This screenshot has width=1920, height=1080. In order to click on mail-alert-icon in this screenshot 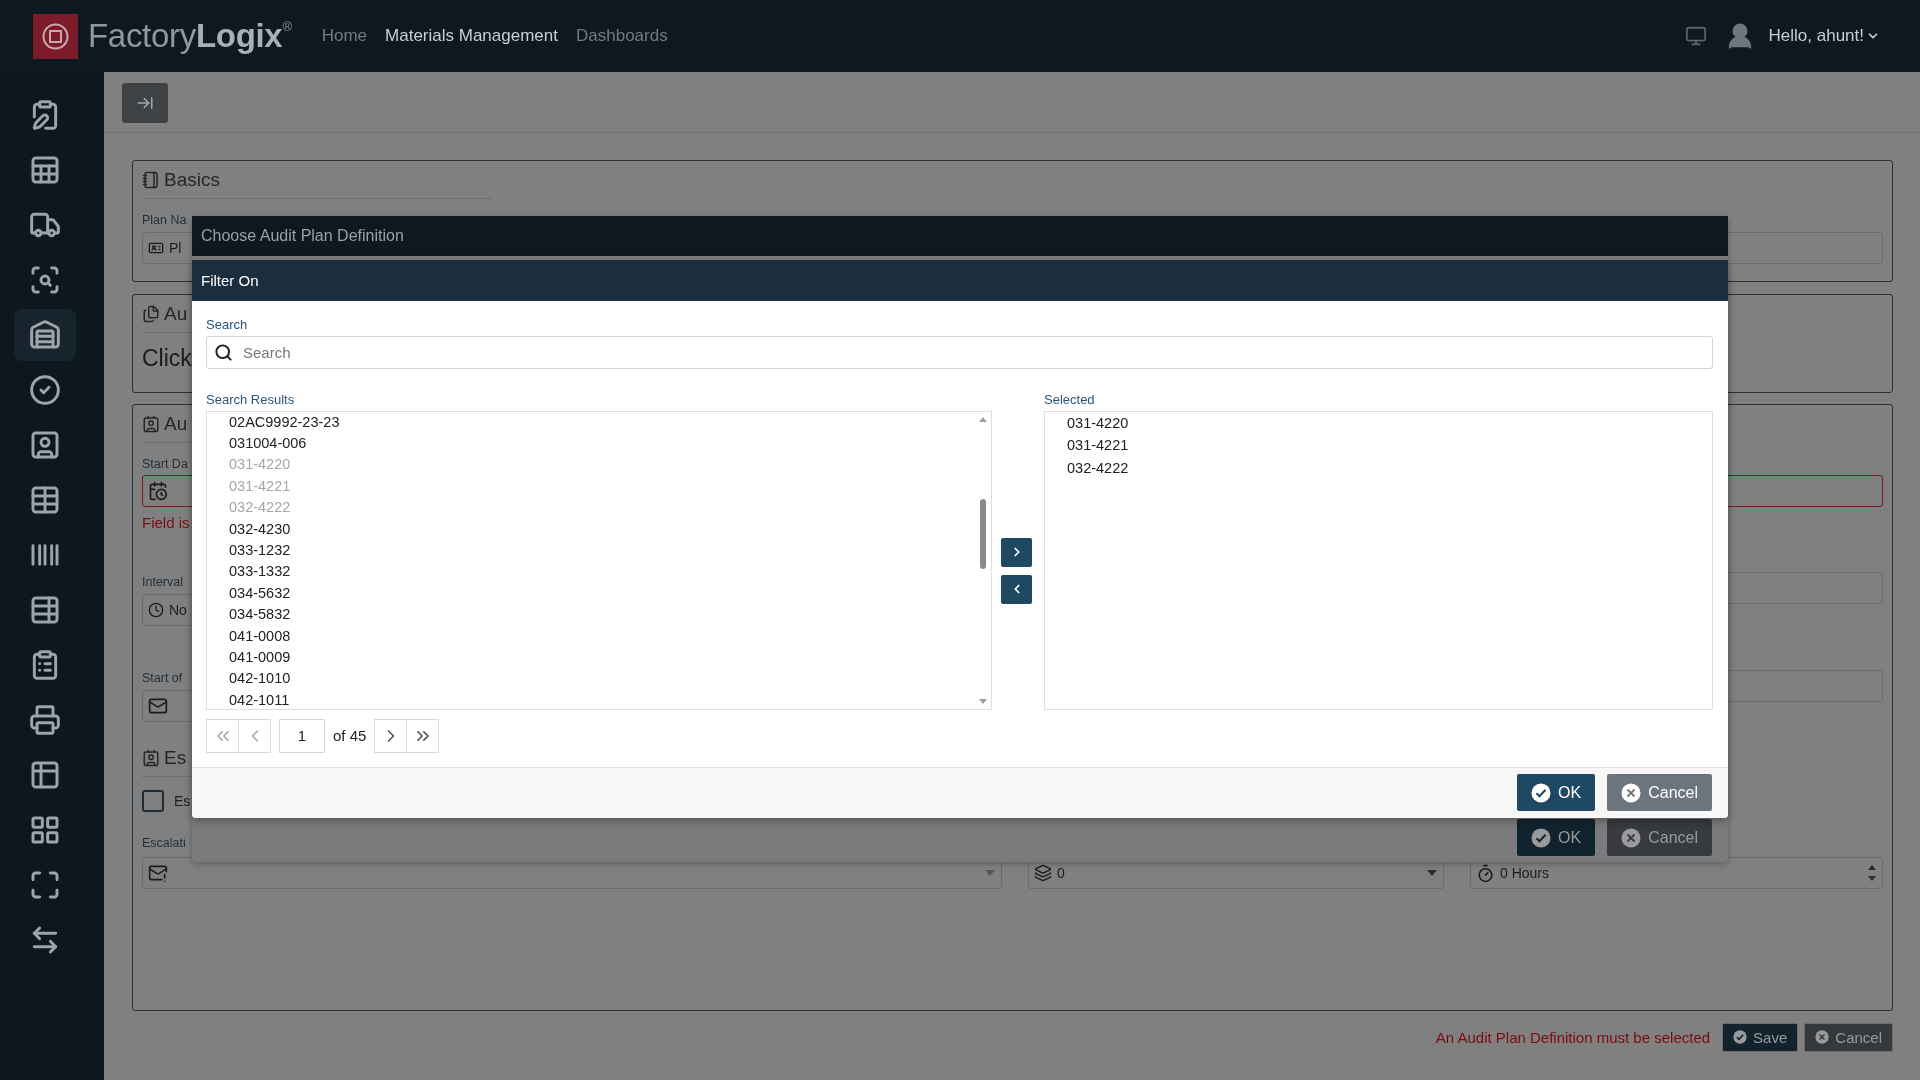, I will do `click(158, 873)`.